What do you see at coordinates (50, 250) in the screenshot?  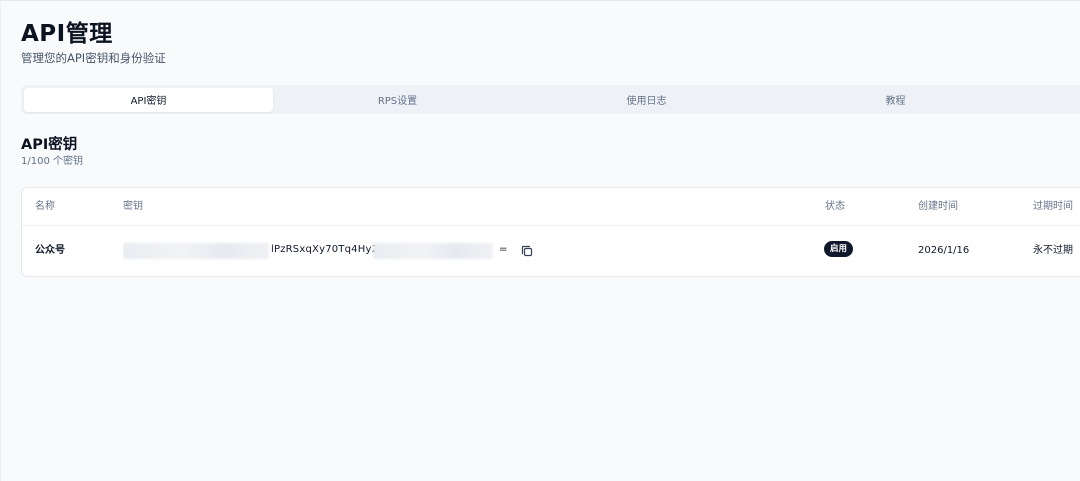 I see `key-name: 公众号` at bounding box center [50, 250].